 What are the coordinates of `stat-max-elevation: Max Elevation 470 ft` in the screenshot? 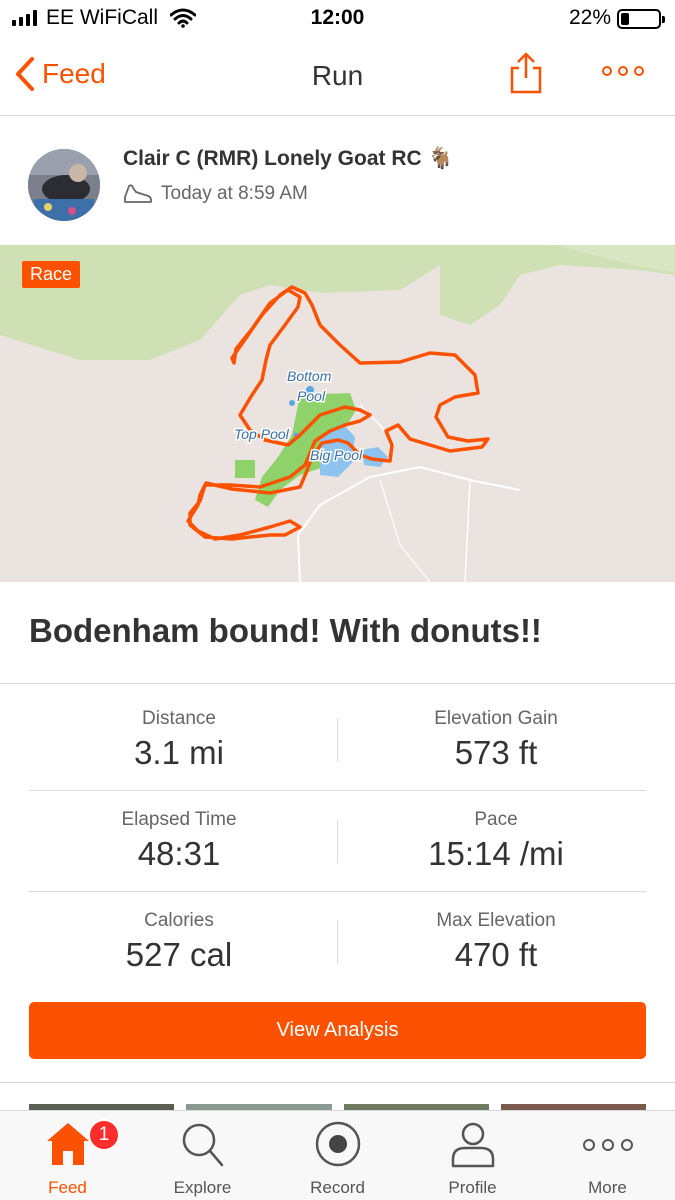 It's located at (496, 942).